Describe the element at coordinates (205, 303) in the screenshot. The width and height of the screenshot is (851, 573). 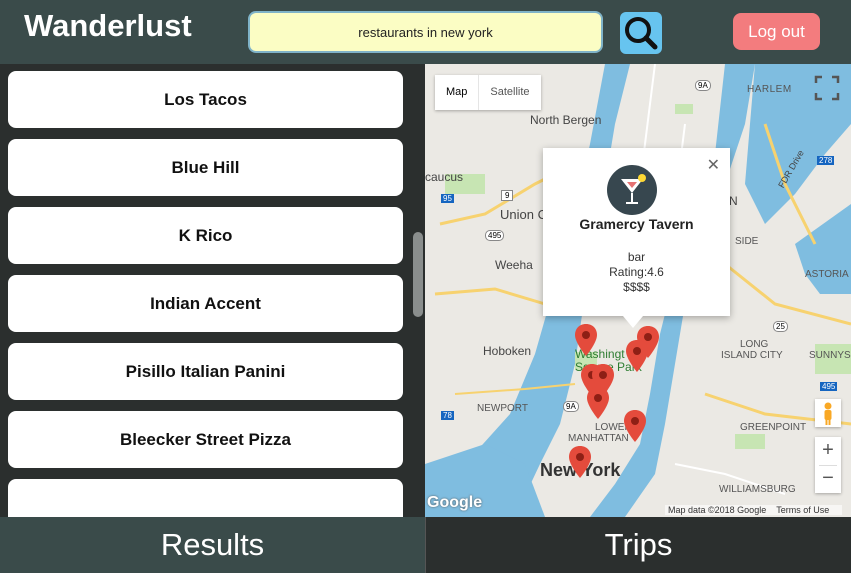
I see `result-item: Indian Accent` at that location.